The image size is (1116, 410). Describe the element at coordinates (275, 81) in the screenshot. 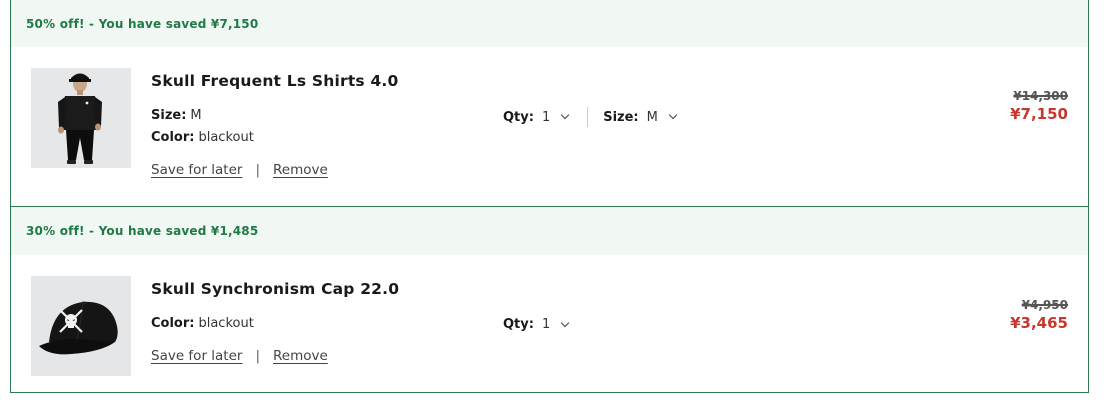

I see `product-title: Skull Frequent Ls Shirts 4.0` at that location.